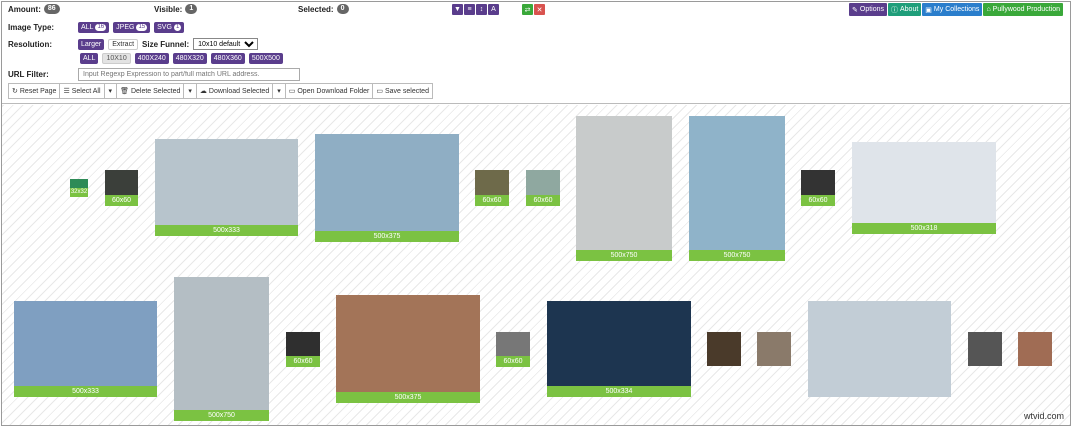  Describe the element at coordinates (868, 9) in the screenshot. I see `options-button: ✎ Options` at that location.